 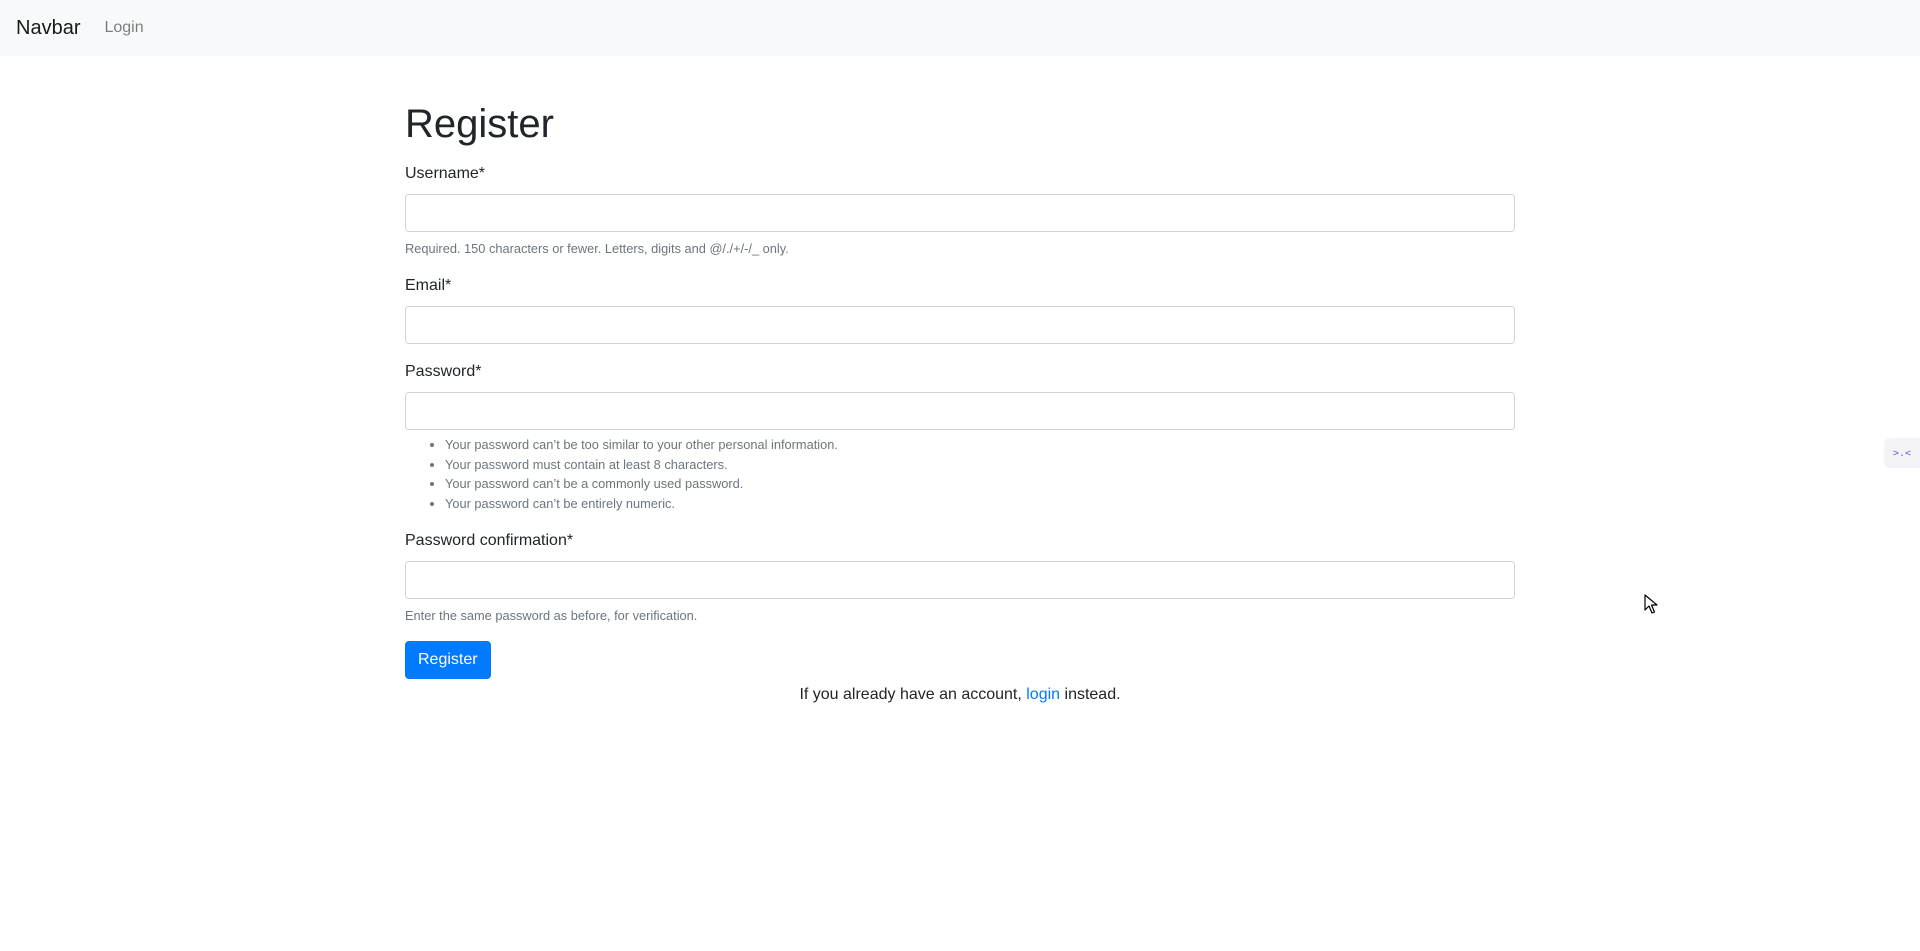 I want to click on password-confirmation-label: Password confirmation*, so click(x=489, y=541).